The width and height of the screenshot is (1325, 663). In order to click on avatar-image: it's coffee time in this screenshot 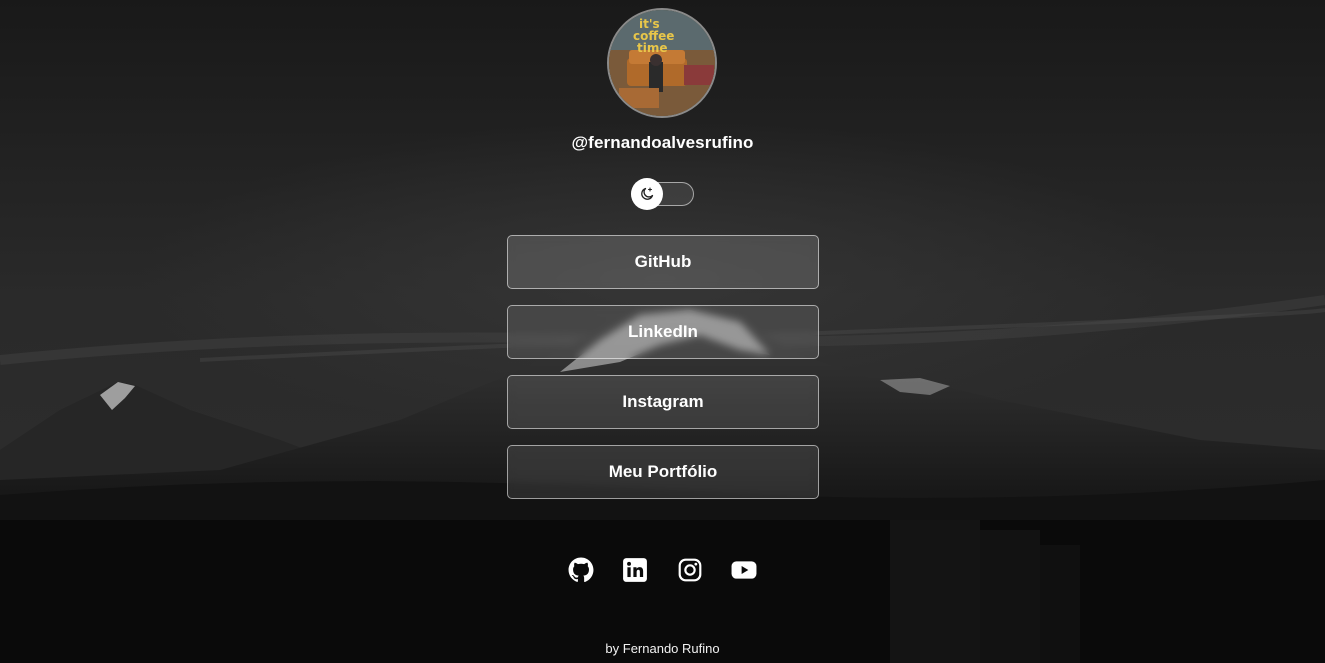, I will do `click(662, 63)`.